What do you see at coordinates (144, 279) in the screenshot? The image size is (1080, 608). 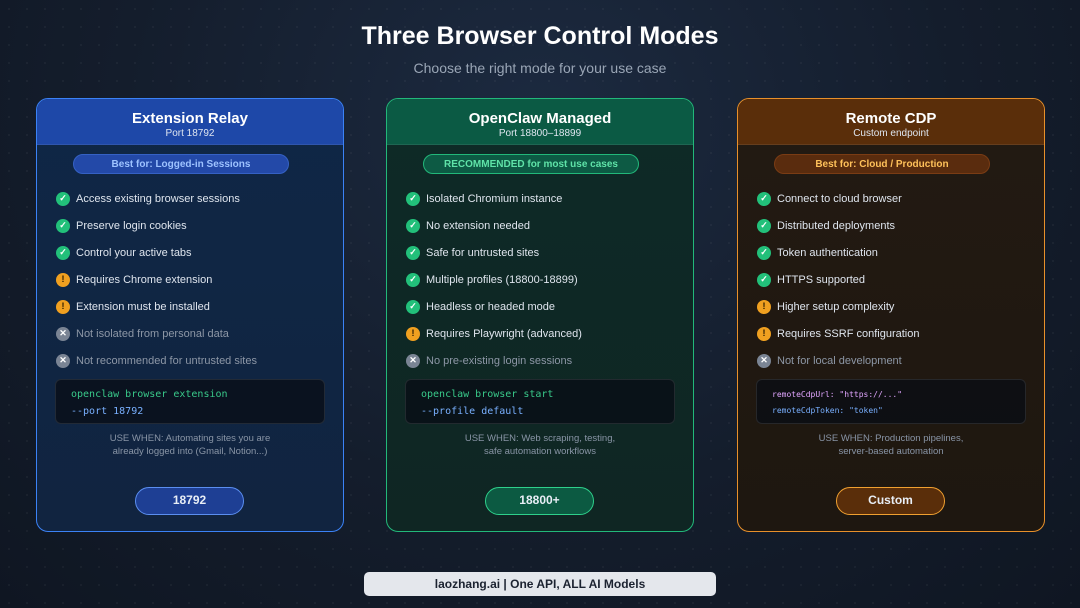 I see `feature-text: Requires Chrome extension` at bounding box center [144, 279].